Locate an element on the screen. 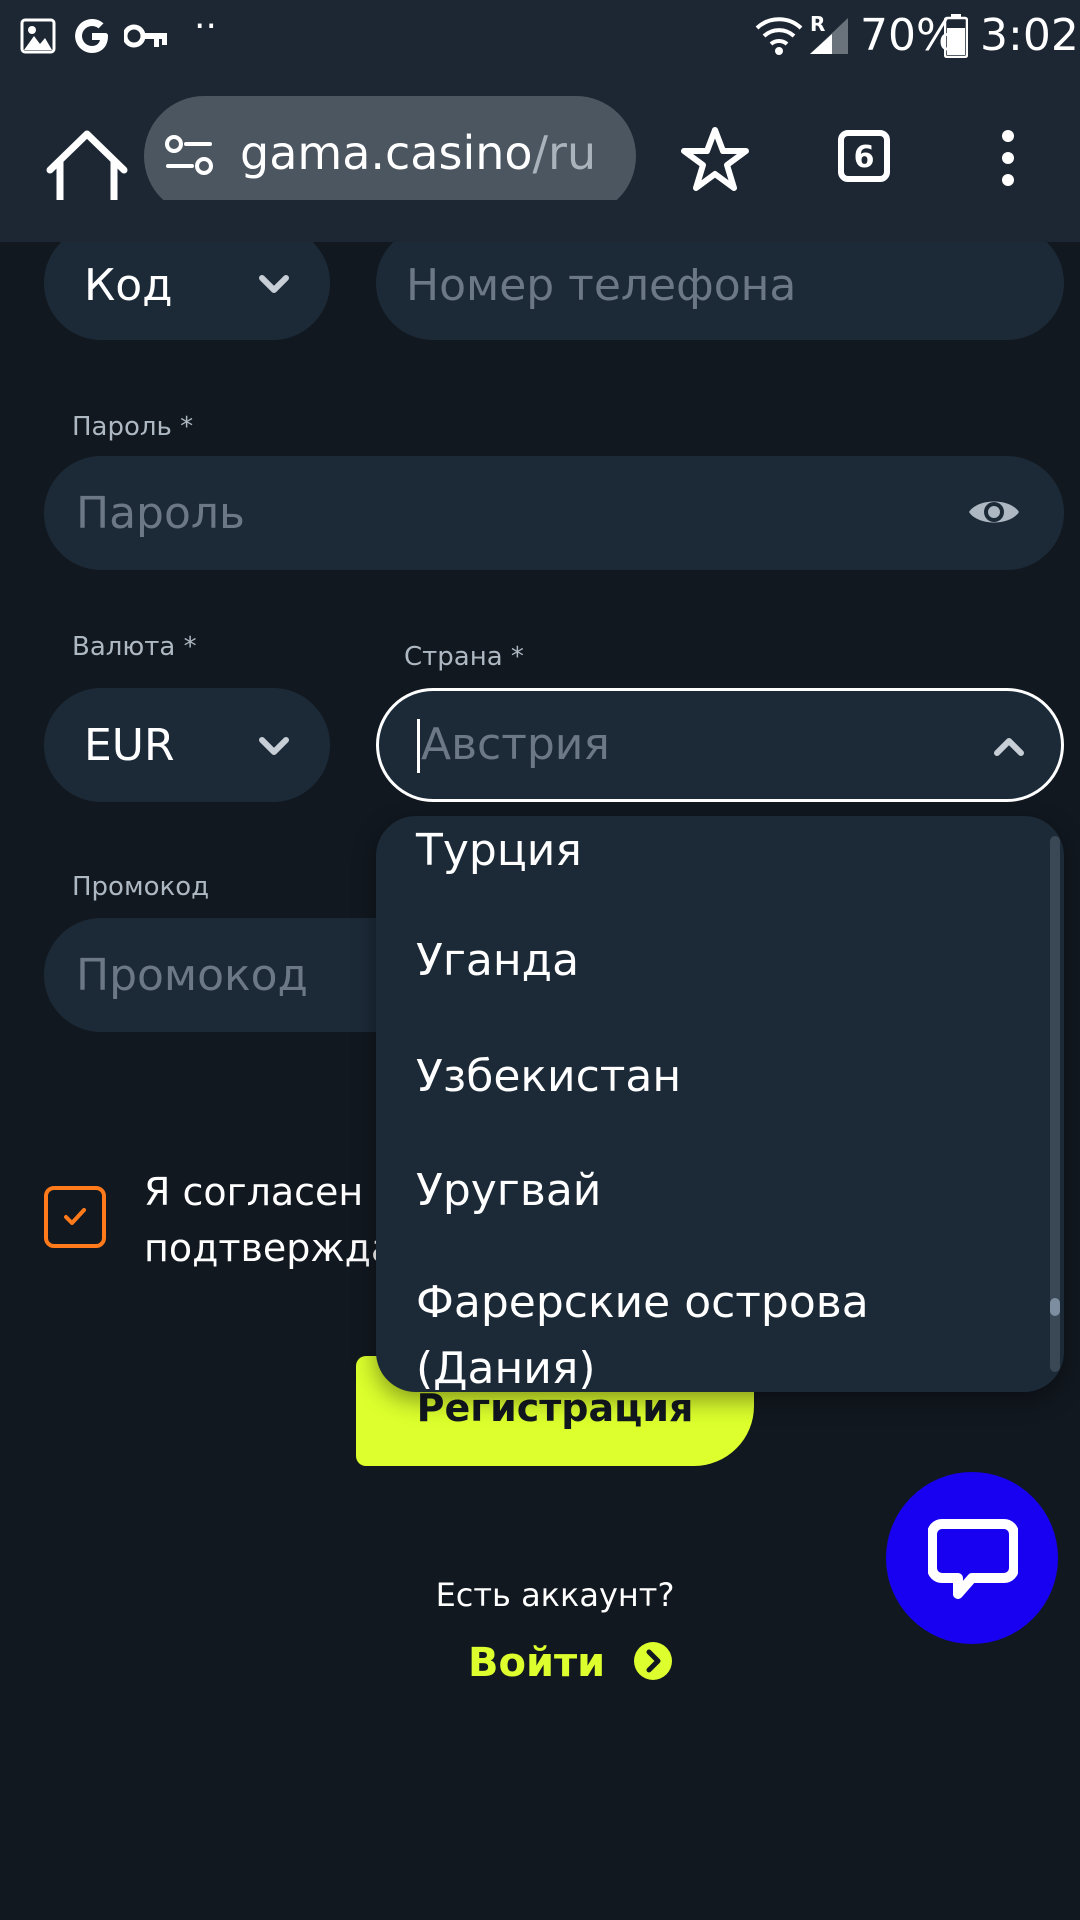 This screenshot has height=1920, width=1080. battery-icon is located at coordinates (956, 36).